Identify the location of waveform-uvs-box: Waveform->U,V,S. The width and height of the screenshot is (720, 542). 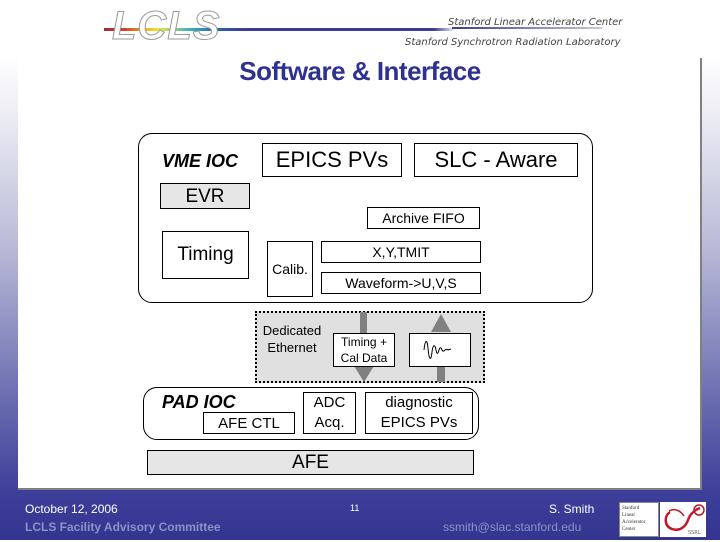
(401, 283).